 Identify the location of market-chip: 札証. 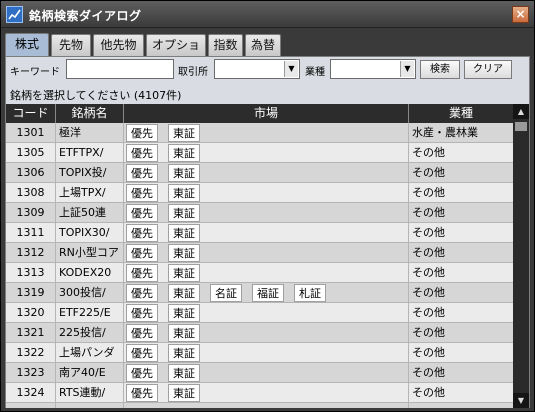
(310, 293).